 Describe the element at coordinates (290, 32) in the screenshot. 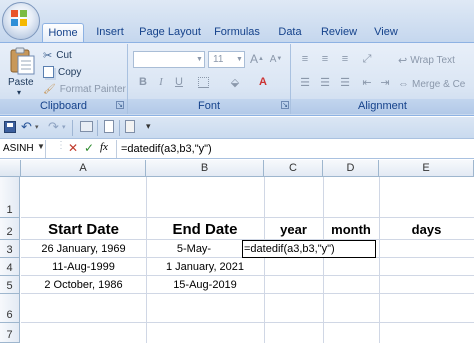

I see `tab-data: Data` at that location.